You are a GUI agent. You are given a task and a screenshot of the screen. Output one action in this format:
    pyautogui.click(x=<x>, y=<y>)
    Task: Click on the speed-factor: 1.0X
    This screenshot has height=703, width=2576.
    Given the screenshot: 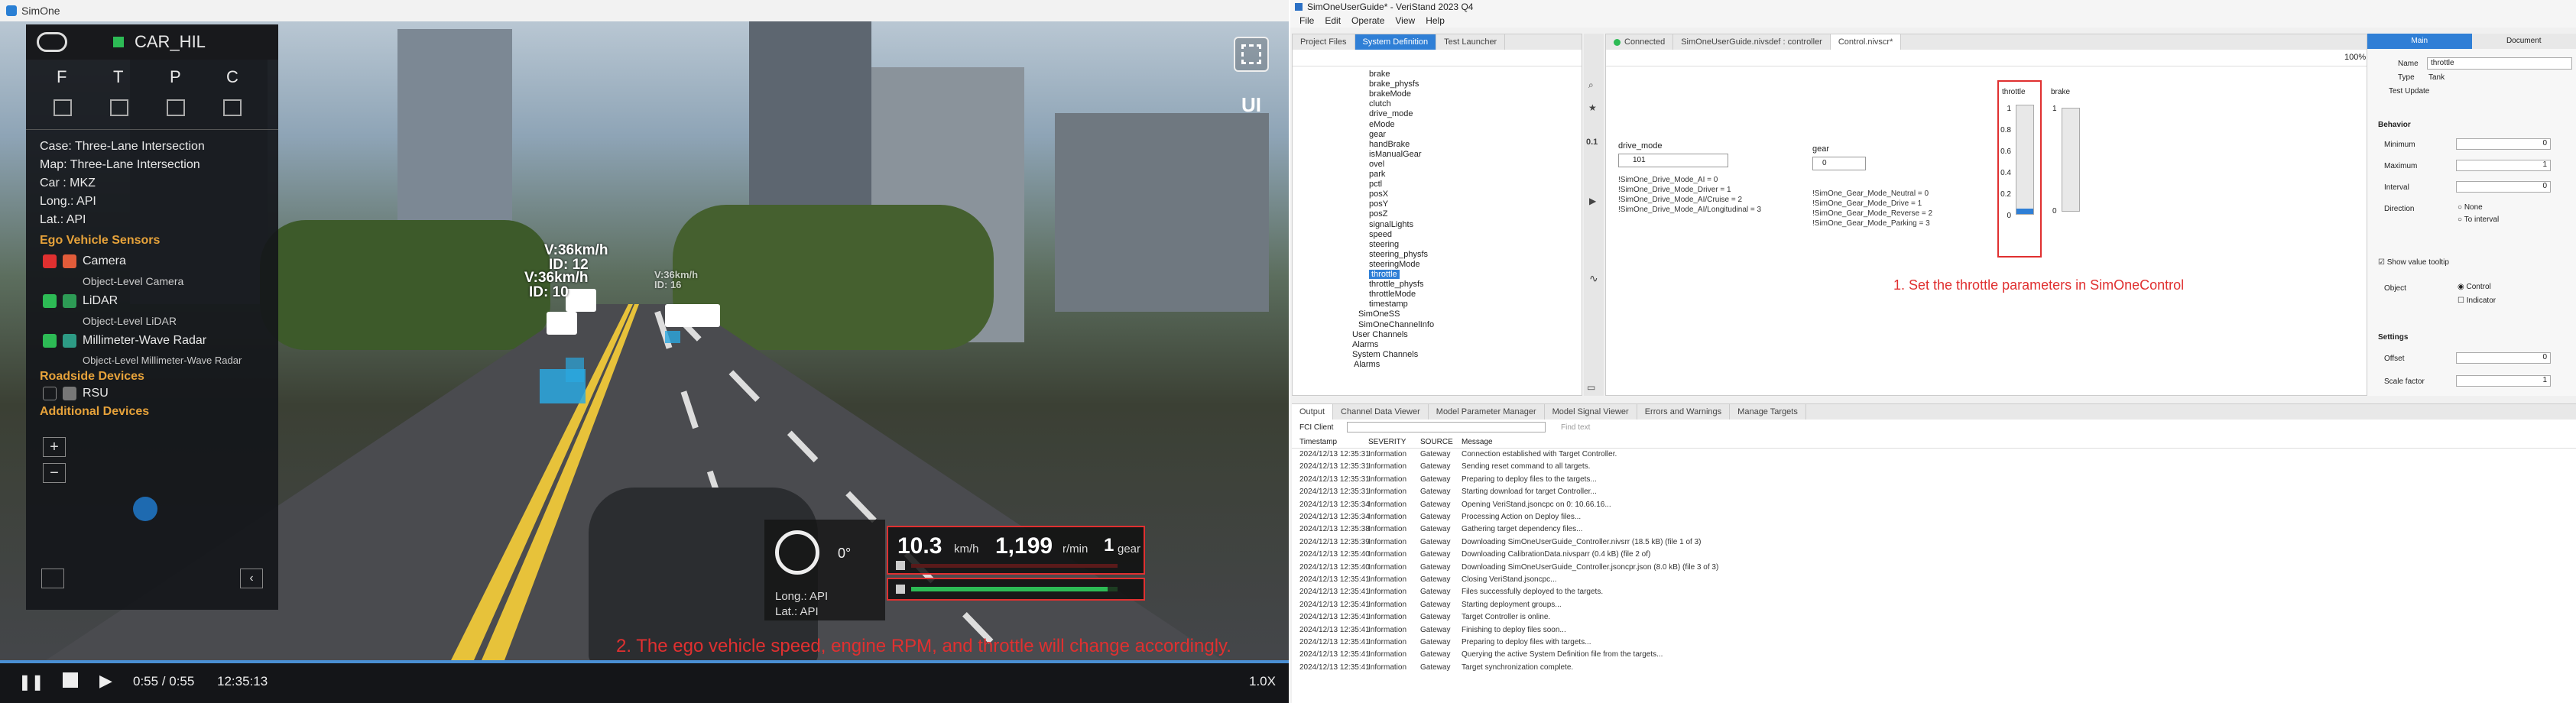 What is the action you would take?
    pyautogui.click(x=1262, y=681)
    